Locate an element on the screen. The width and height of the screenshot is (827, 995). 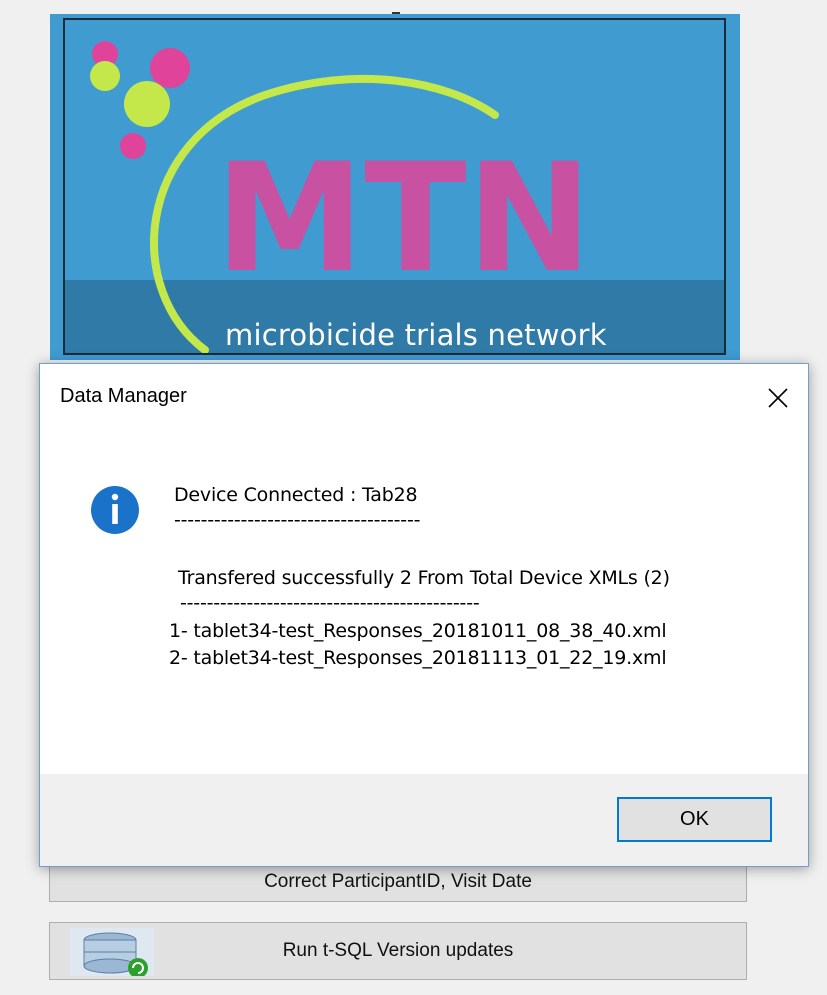
device-connected-text: Device Connected : Tab28 is located at coordinates (296, 495).